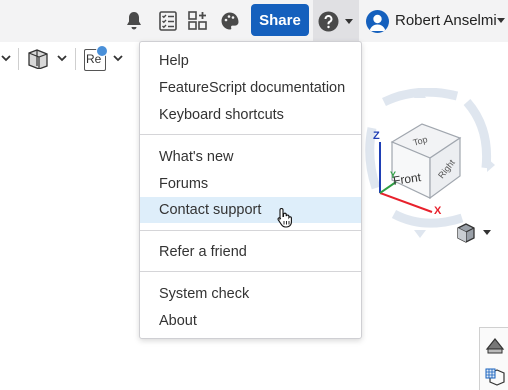  Describe the element at coordinates (250, 88) in the screenshot. I see `menu-item-featurescript-docs: FeatureScript documentation` at that location.